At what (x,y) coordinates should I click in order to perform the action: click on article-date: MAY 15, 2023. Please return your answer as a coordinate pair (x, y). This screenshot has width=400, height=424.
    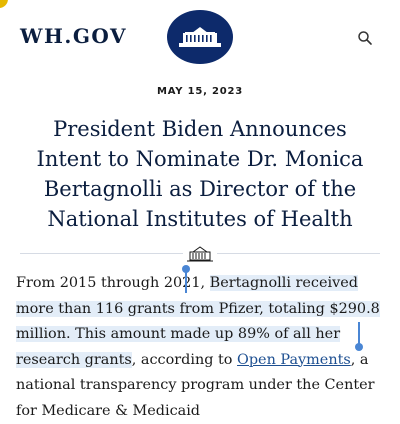
    Looking at the image, I should click on (200, 91).